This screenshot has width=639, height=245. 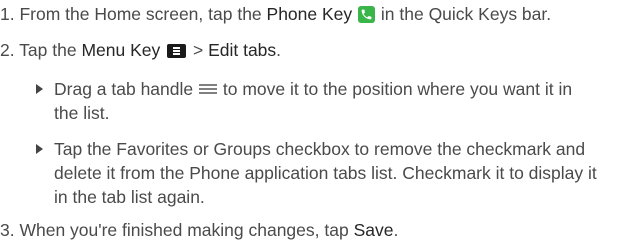 What do you see at coordinates (177, 51) in the screenshot?
I see `menu-key-icon` at bounding box center [177, 51].